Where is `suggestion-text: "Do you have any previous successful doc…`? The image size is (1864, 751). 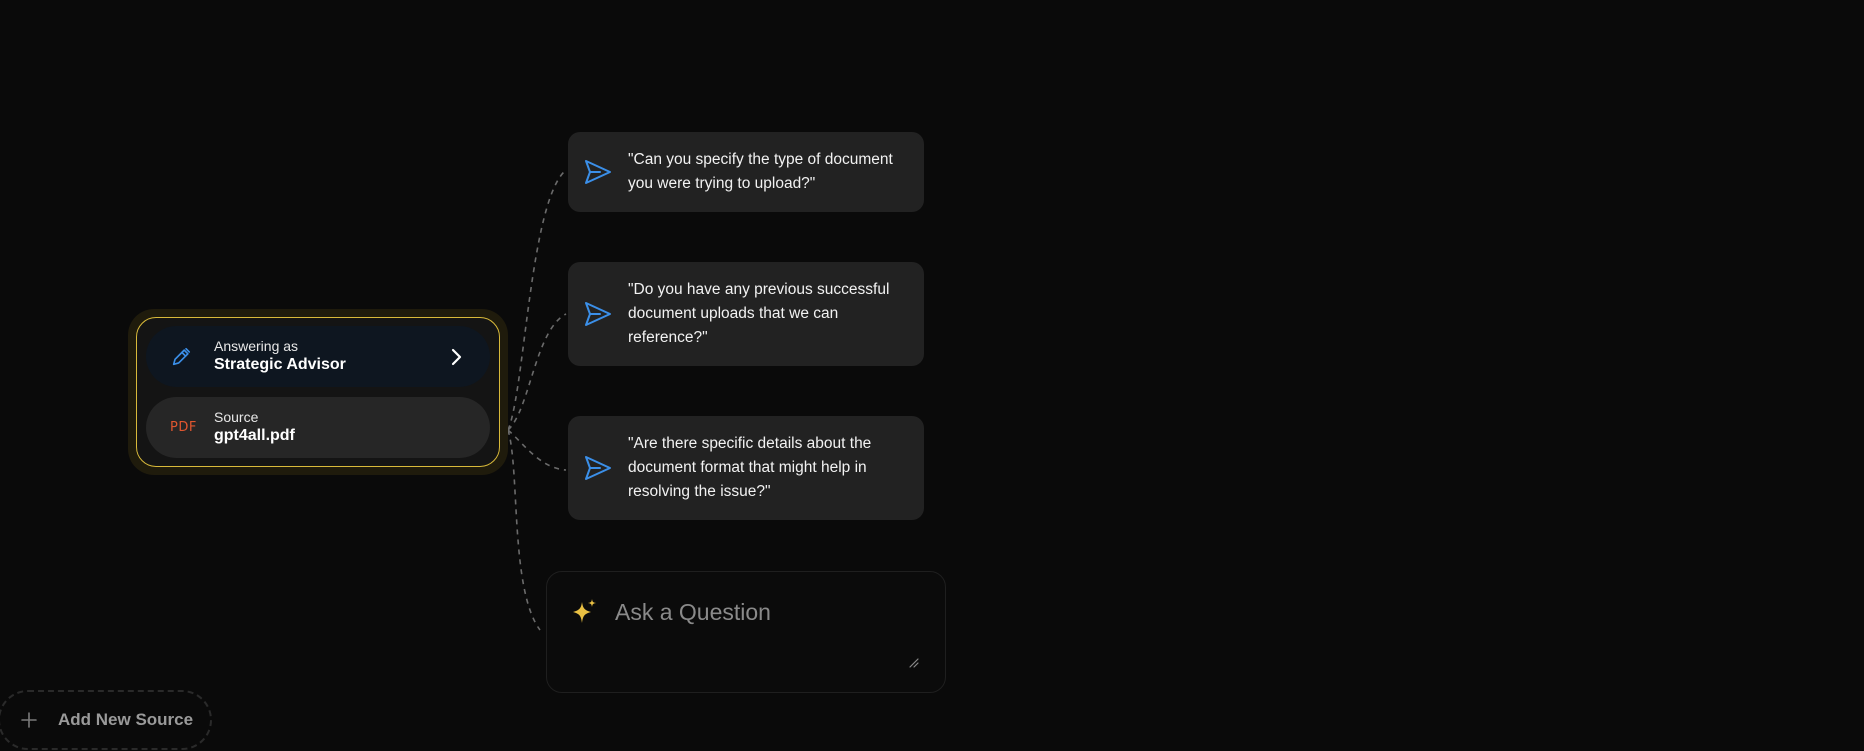 suggestion-text: "Do you have any previous successful doc… is located at coordinates (759, 313).